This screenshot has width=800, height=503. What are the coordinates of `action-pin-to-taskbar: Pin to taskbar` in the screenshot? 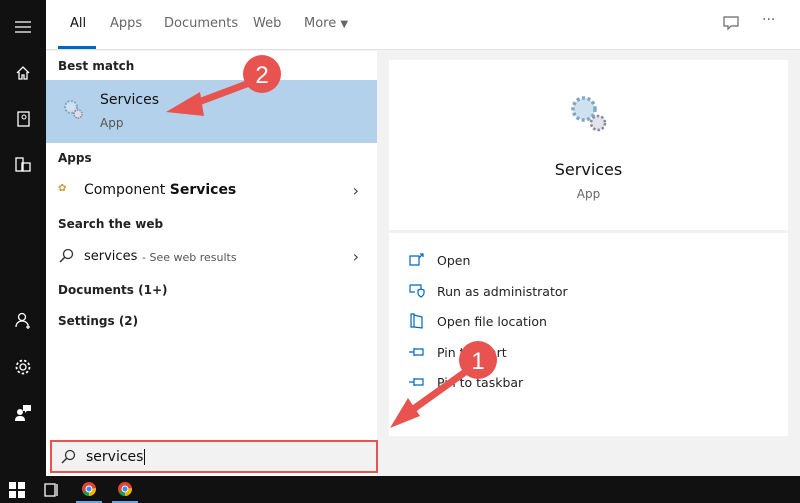 It's located at (466, 382).